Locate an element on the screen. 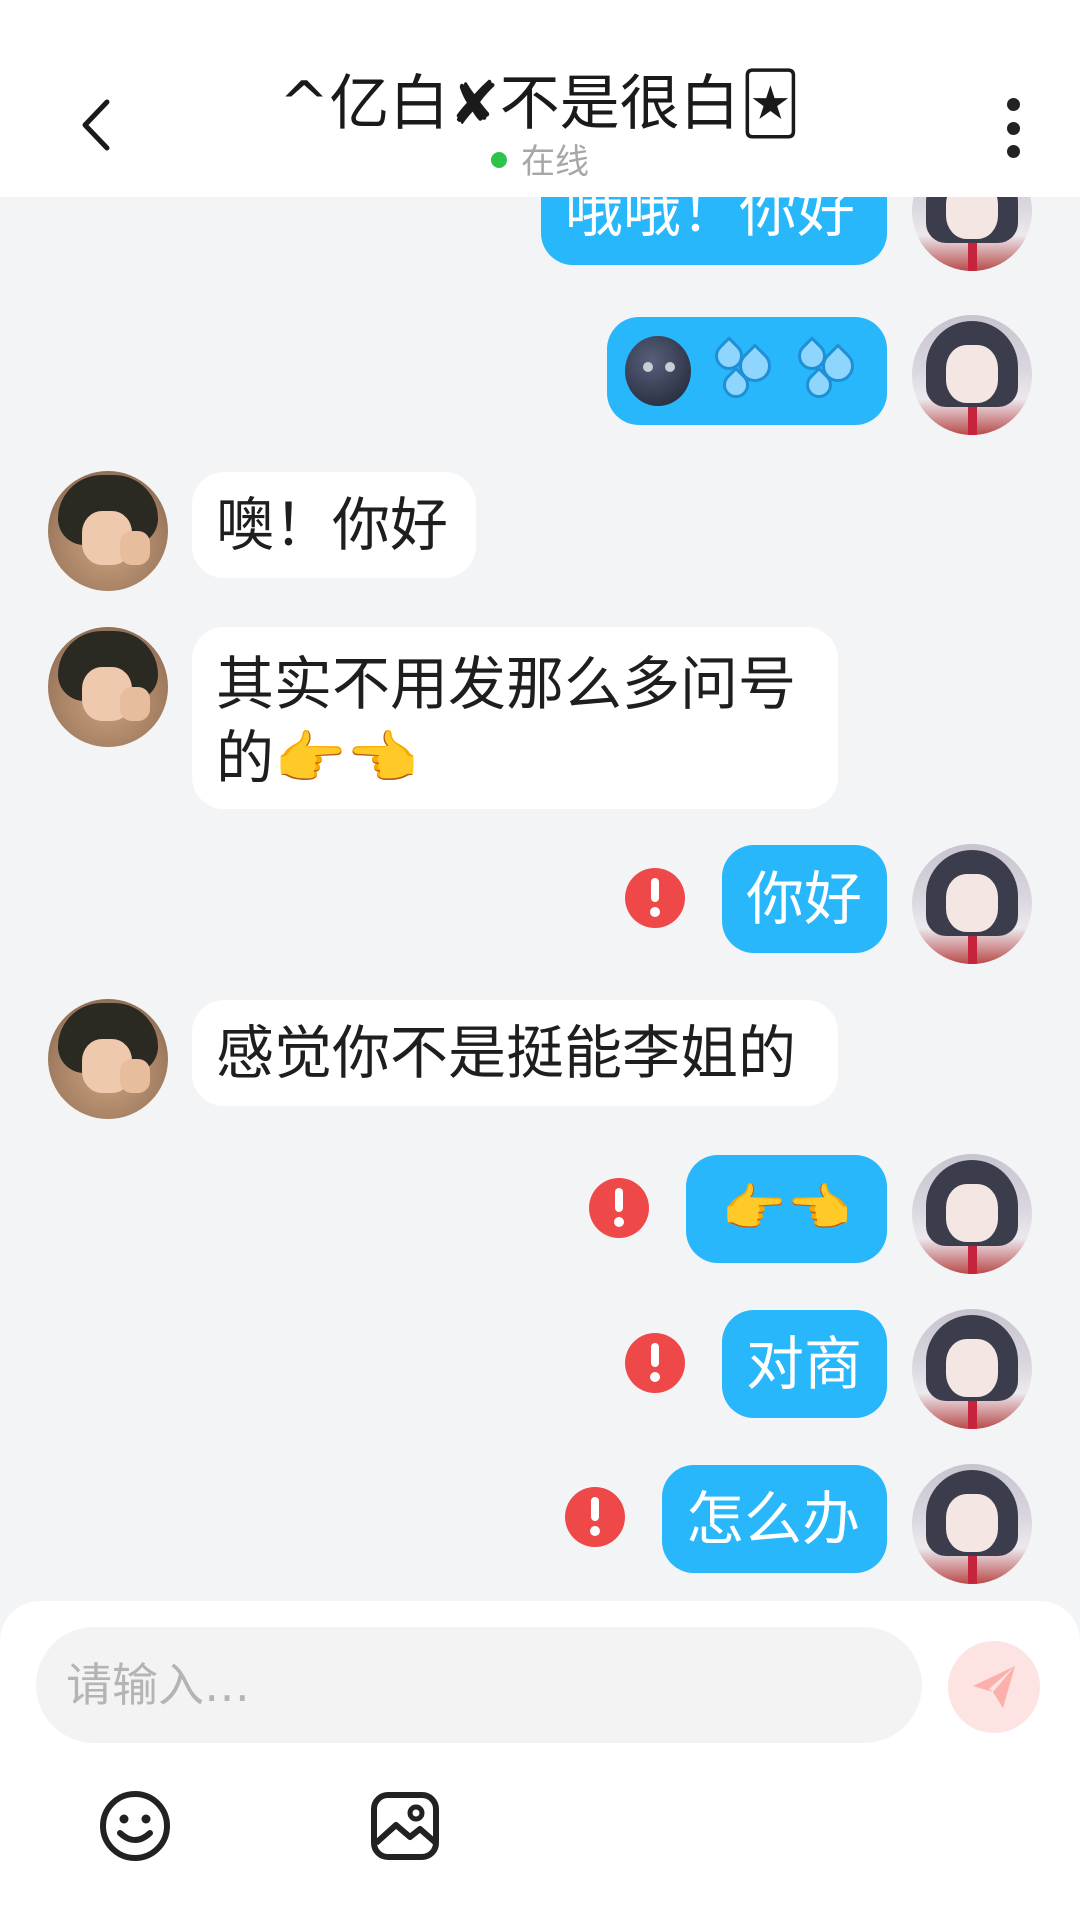 This screenshot has width=1080, height=1920. message-bubble-received: 噢！你好 is located at coordinates (334, 525).